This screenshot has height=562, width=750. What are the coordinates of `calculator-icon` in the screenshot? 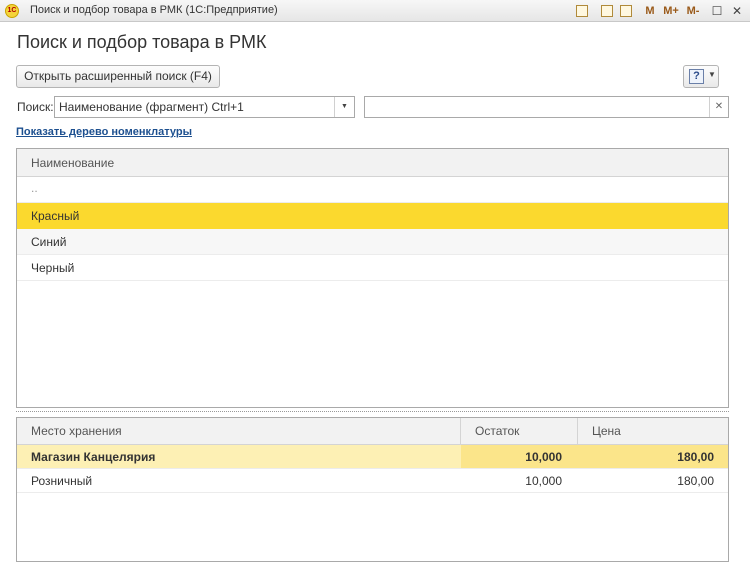 It's located at (607, 11).